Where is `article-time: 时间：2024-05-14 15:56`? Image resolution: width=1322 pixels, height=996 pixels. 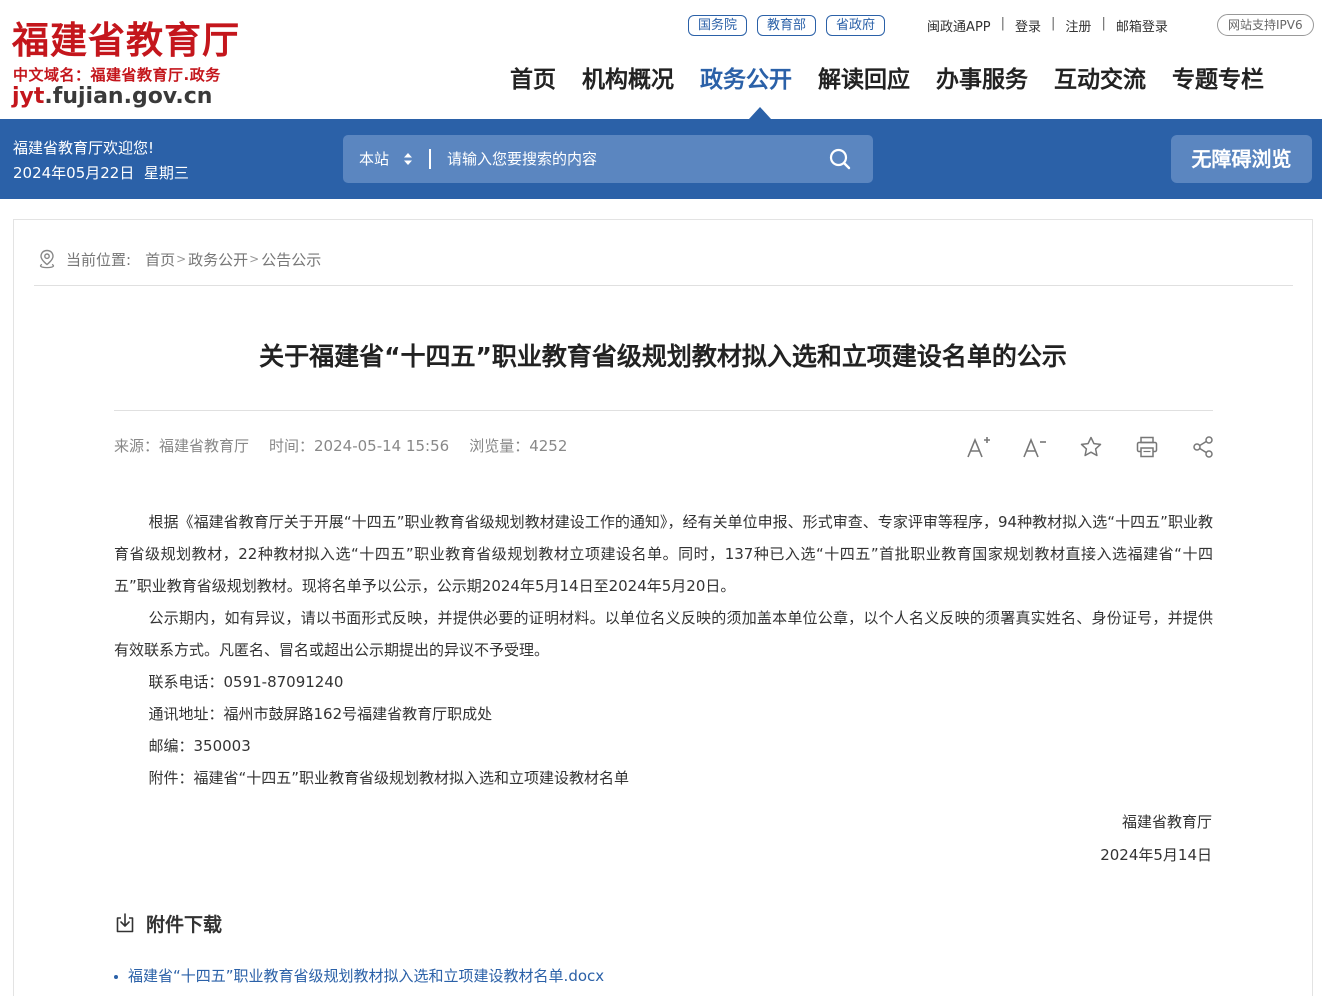 article-time: 时间：2024-05-14 15:56 is located at coordinates (359, 446).